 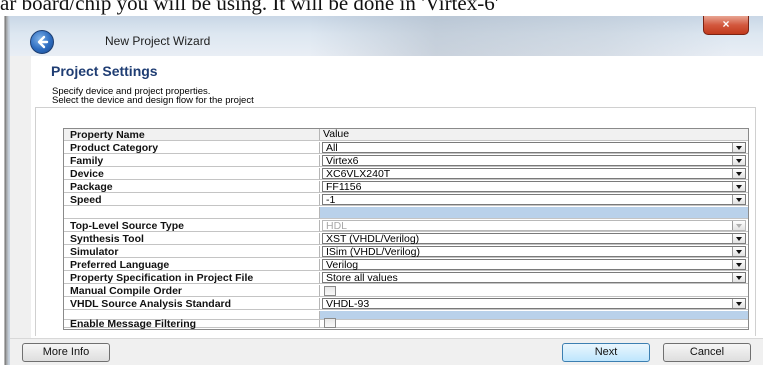 I want to click on property-label: Package, so click(x=192, y=187).